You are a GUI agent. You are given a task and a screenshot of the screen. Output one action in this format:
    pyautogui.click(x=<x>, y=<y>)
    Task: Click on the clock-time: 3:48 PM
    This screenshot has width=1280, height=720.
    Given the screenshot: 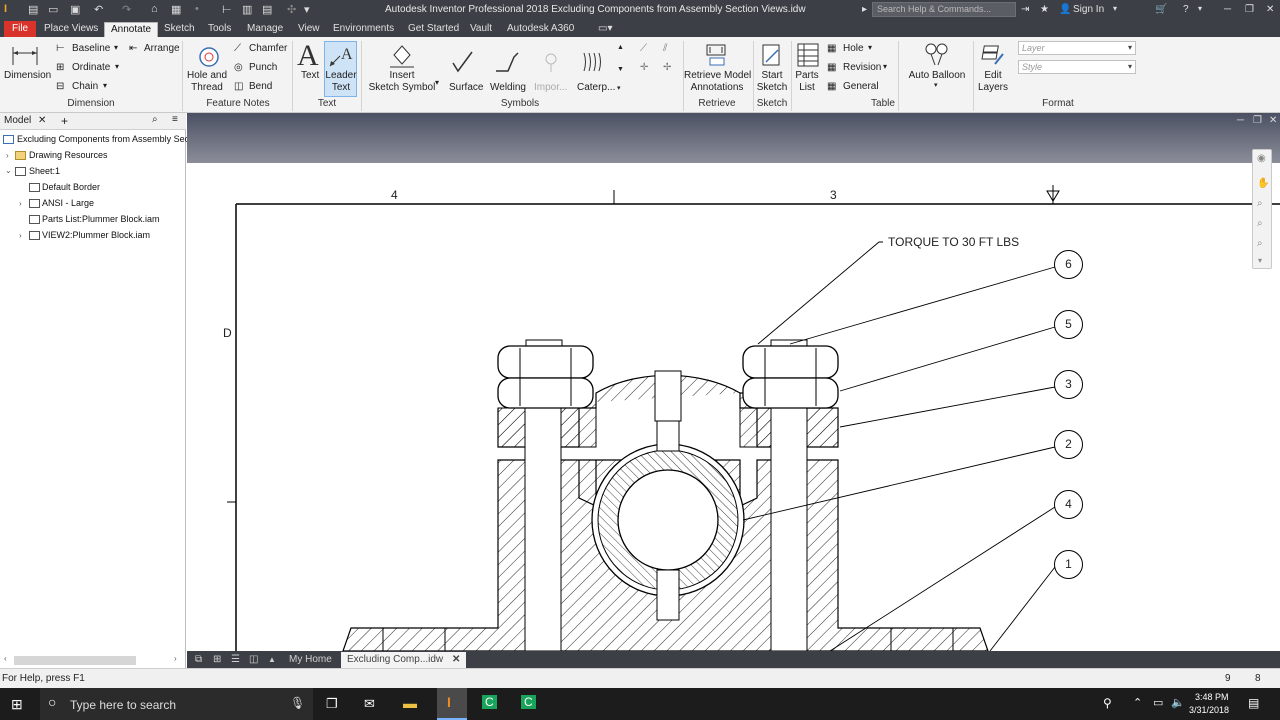 What is the action you would take?
    pyautogui.click(x=1212, y=697)
    